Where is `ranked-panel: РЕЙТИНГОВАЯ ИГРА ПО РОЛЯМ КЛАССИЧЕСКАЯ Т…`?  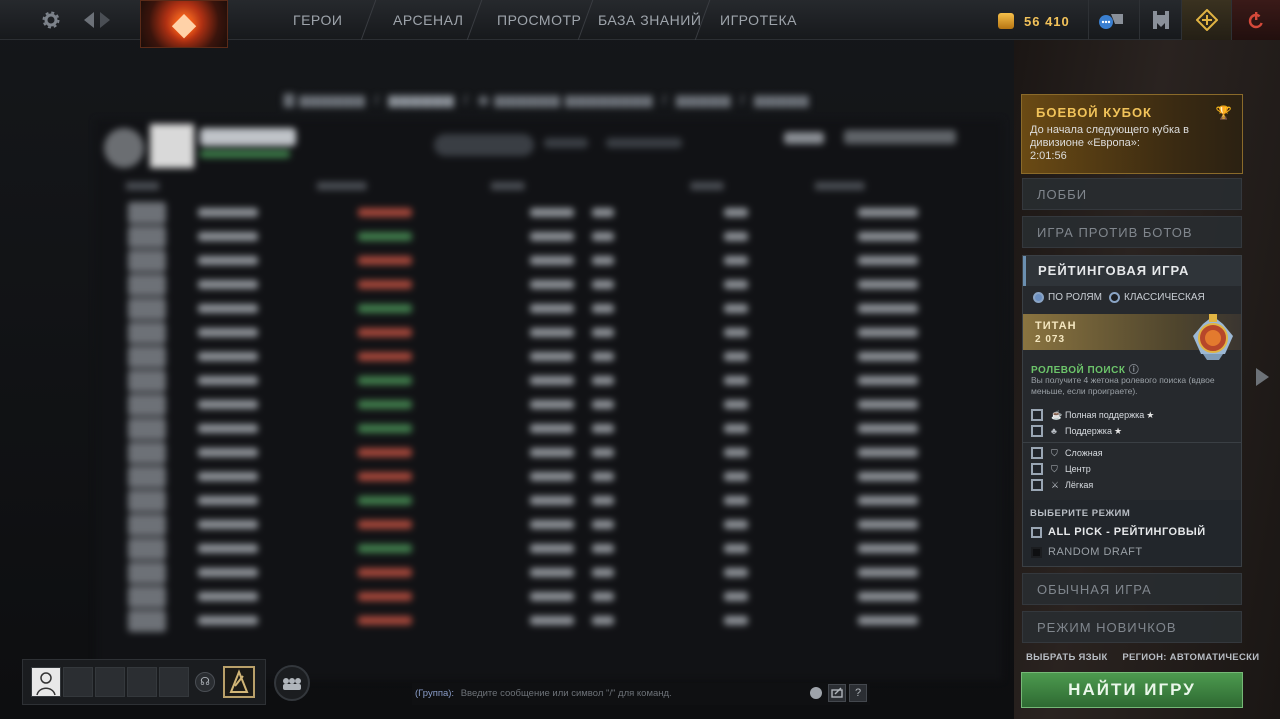 ranked-panel: РЕЙТИНГОВАЯ ИГРА ПО РОЛЯМ КЛАССИЧЕСКАЯ Т… is located at coordinates (1132, 411).